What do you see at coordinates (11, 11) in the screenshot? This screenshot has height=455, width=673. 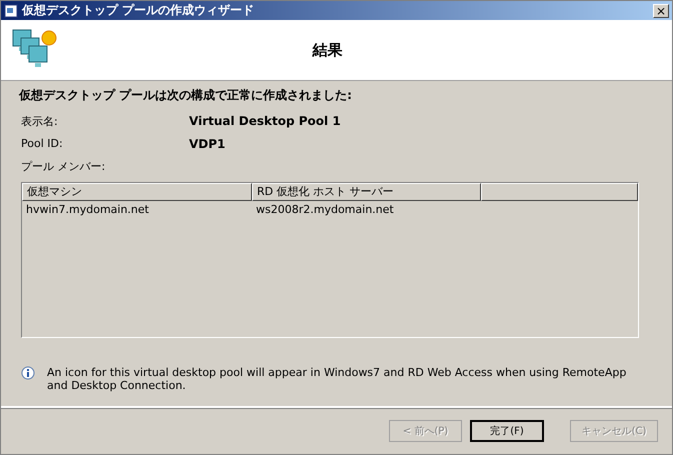 I see `app-icon` at bounding box center [11, 11].